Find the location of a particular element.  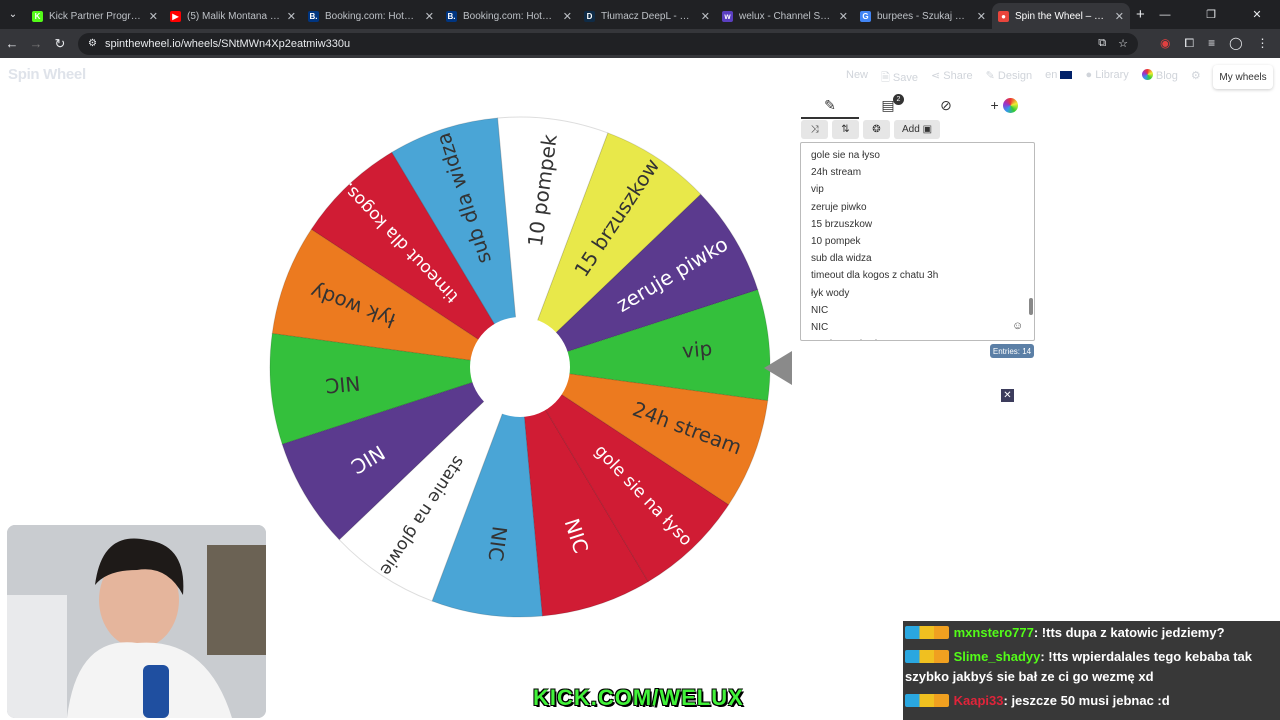

reload-icon: ↻ is located at coordinates (60, 44).